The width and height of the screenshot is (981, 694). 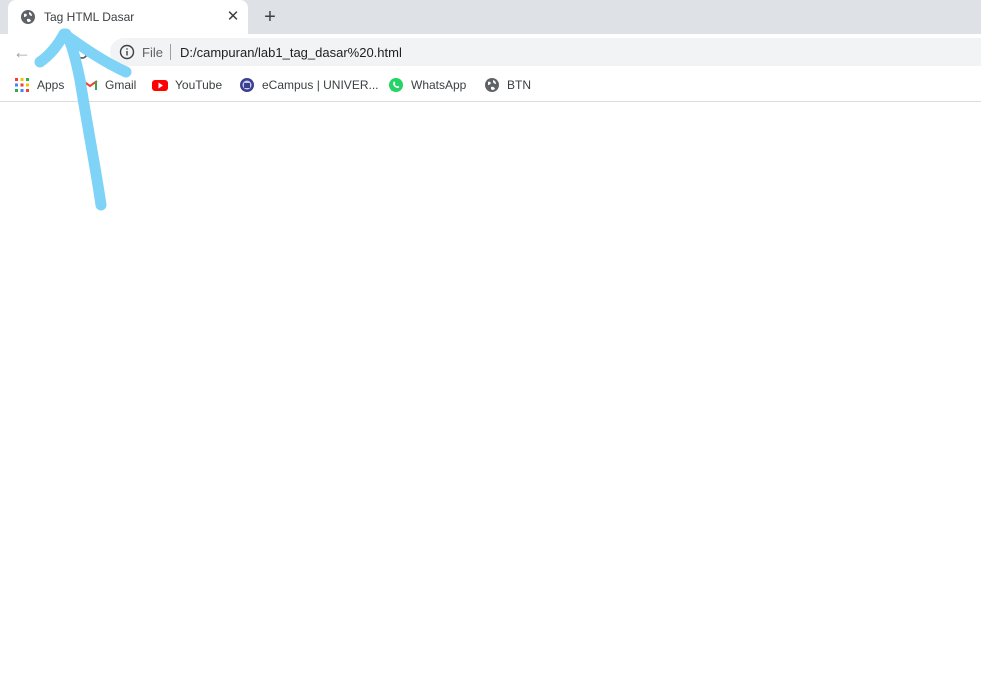 What do you see at coordinates (247, 84) in the screenshot?
I see `ecampus-icon` at bounding box center [247, 84].